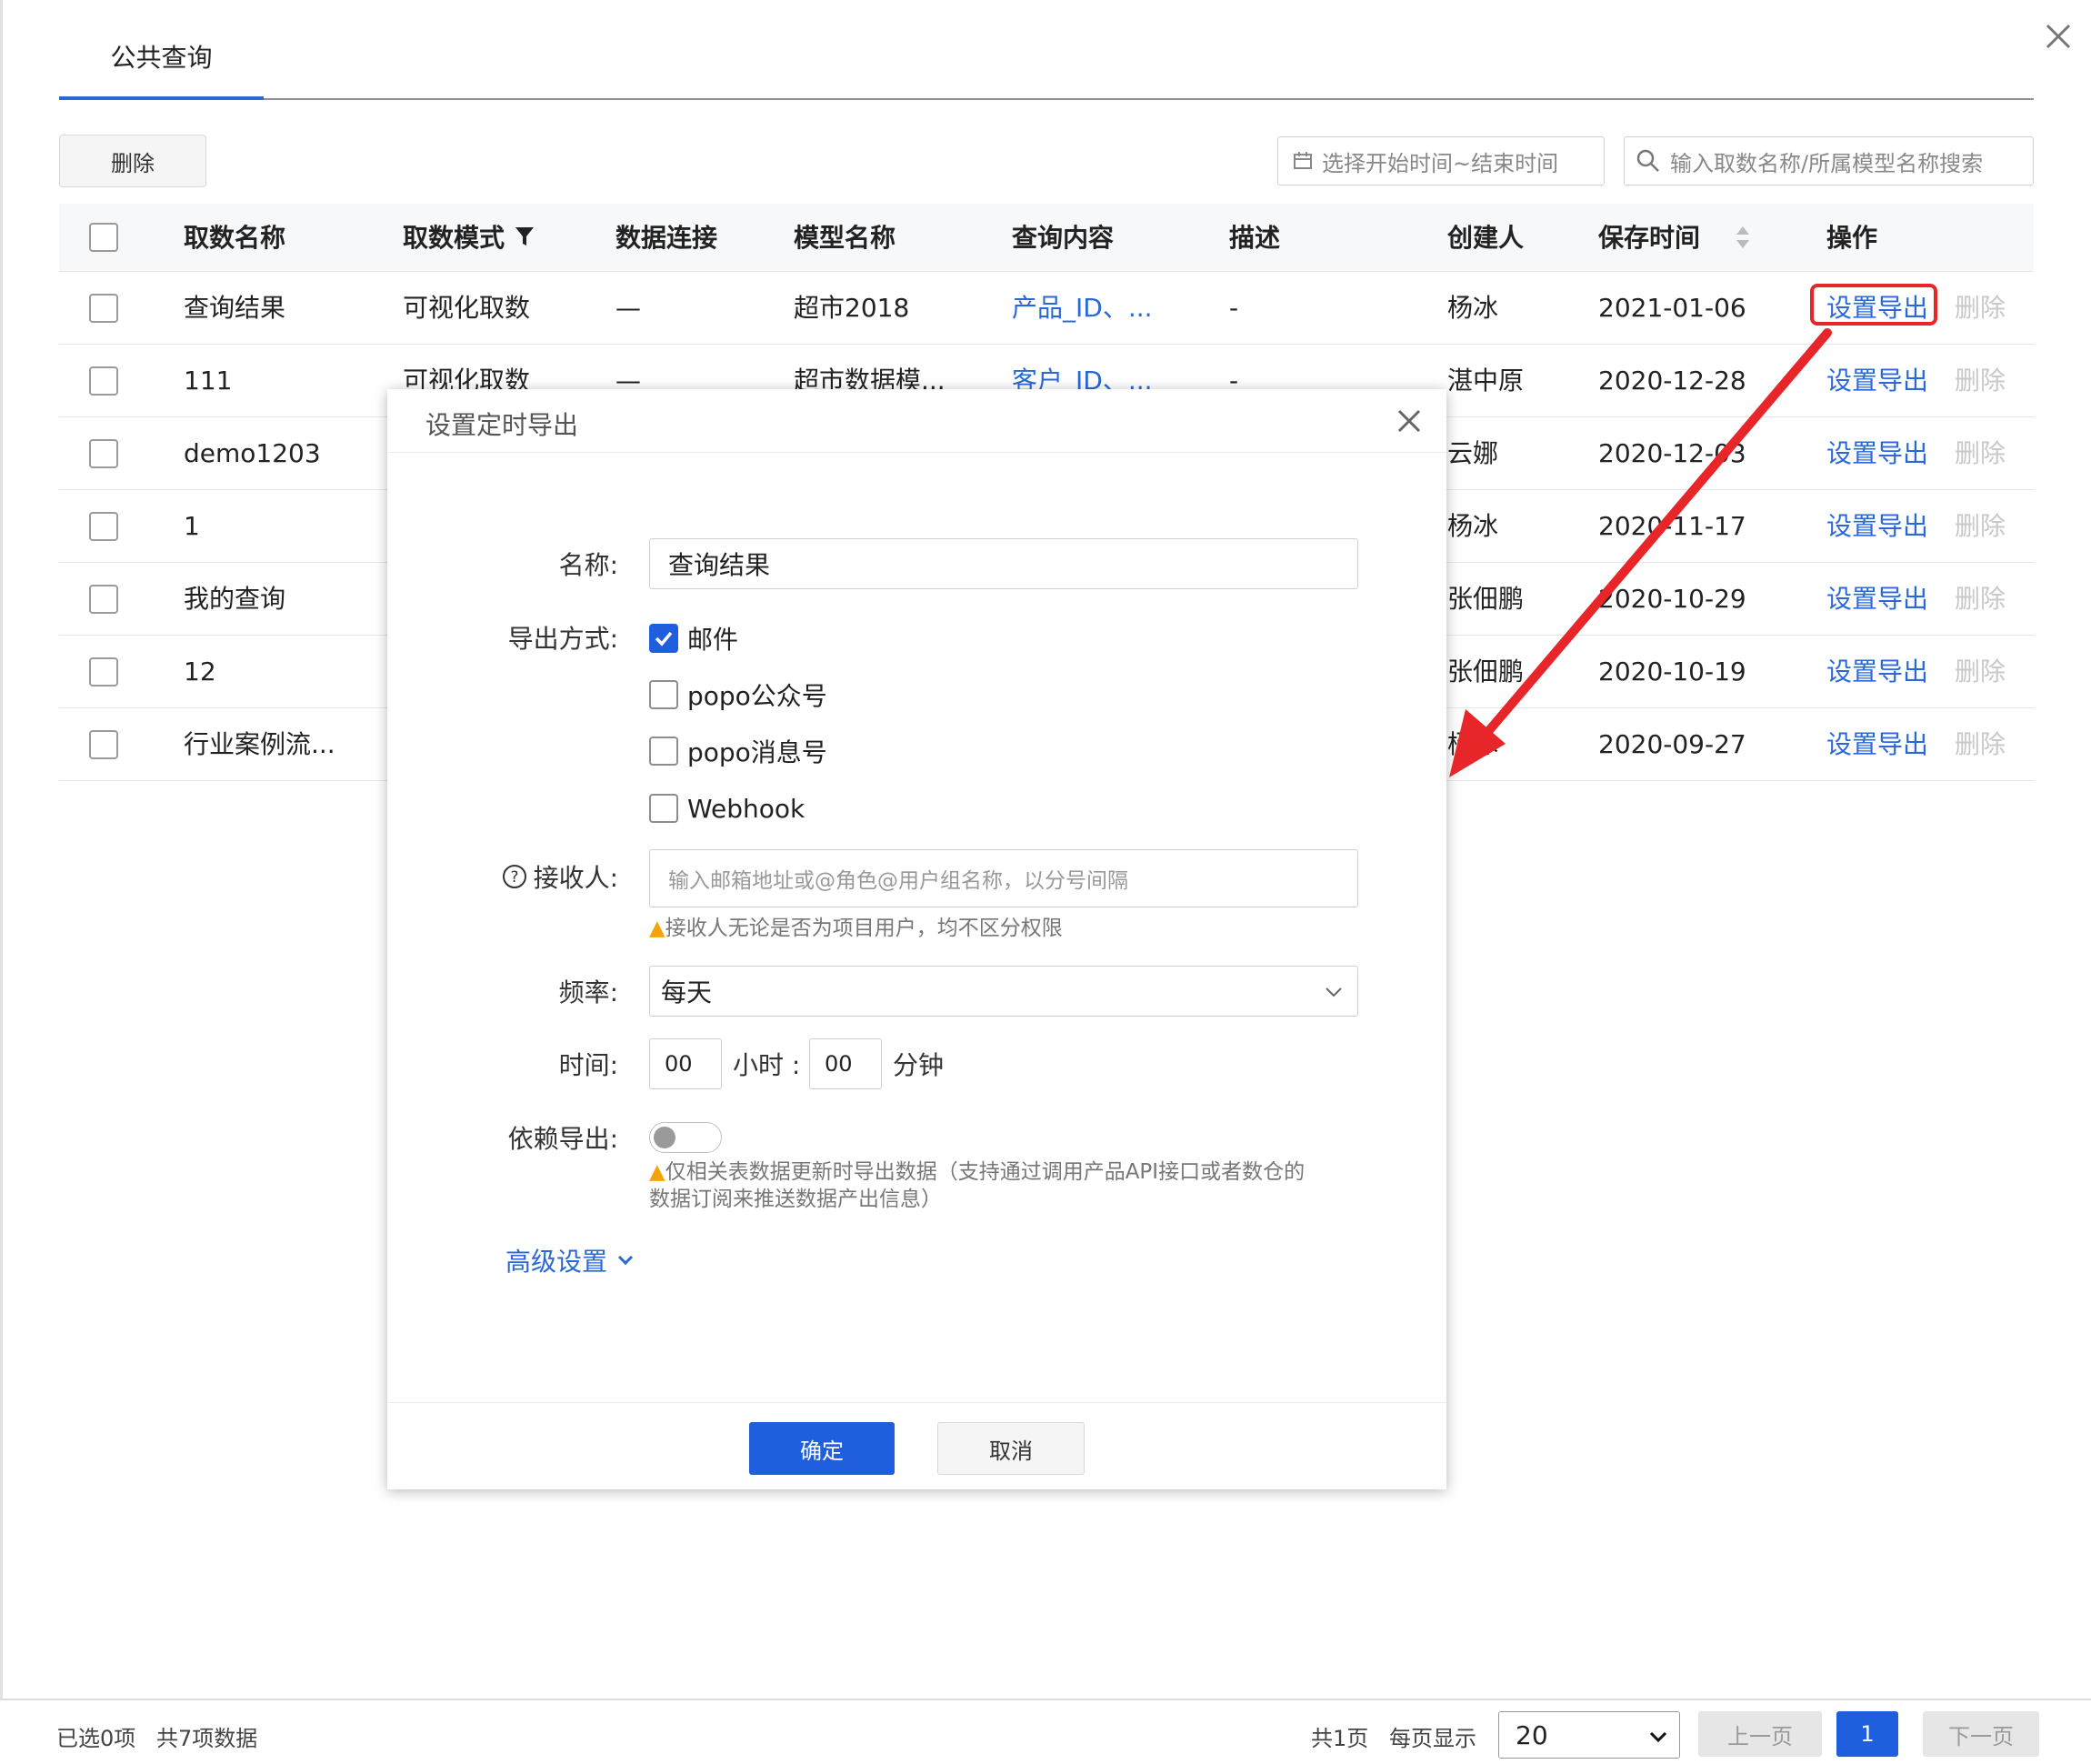  Describe the element at coordinates (663, 751) in the screenshot. I see `popo-message-checkbox` at that location.